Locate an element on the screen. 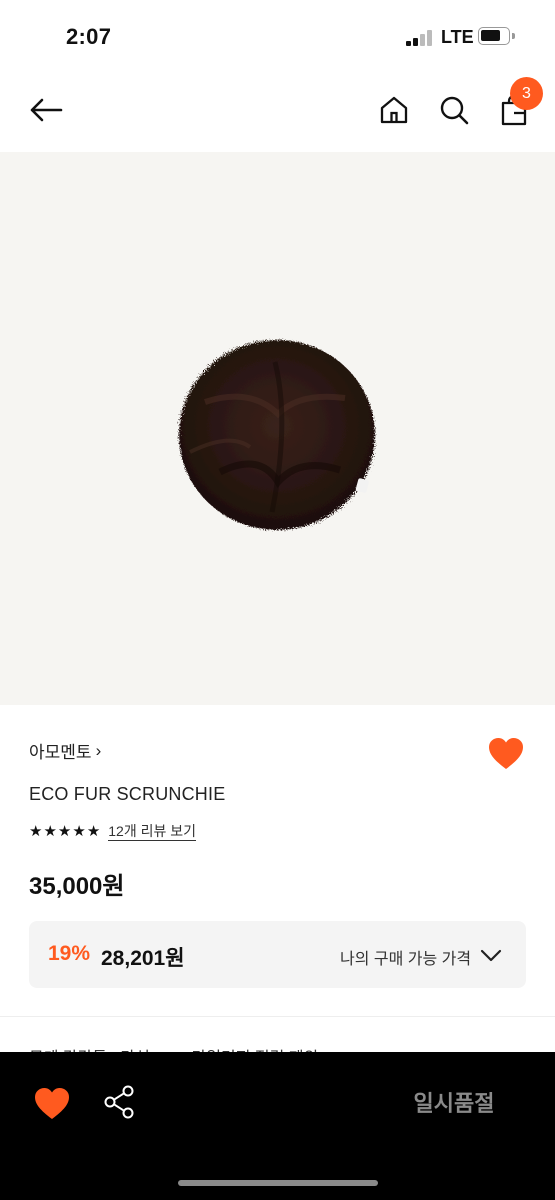  arrow-left-icon is located at coordinates (46, 110).